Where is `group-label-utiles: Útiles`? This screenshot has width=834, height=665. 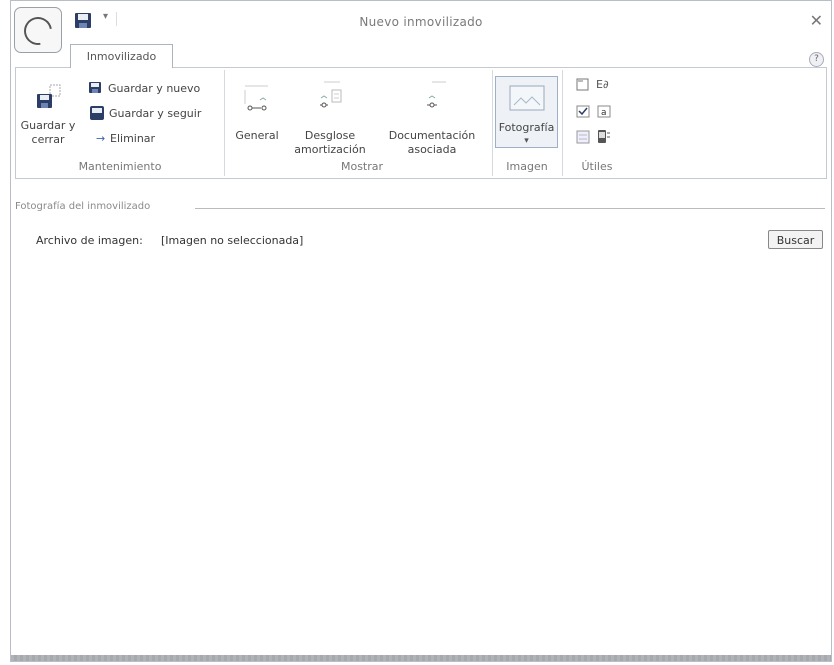 group-label-utiles: Útiles is located at coordinates (597, 166).